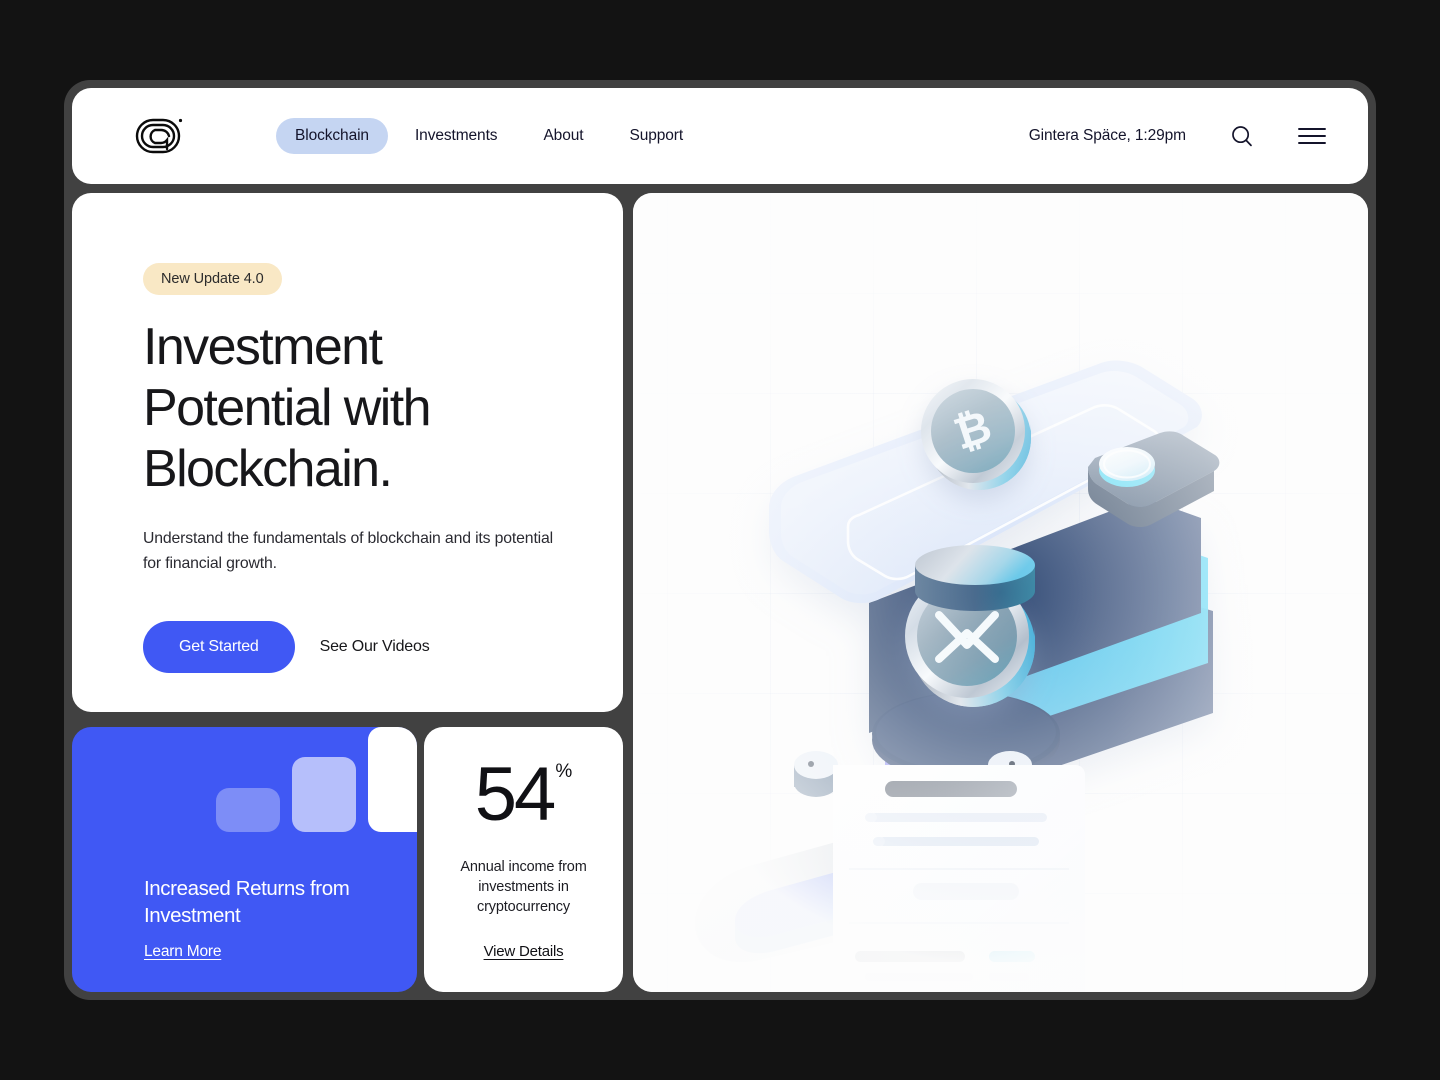 Image resolution: width=1440 pixels, height=1080 pixels. What do you see at coordinates (1312, 136) in the screenshot?
I see `hamburger-menu-icon` at bounding box center [1312, 136].